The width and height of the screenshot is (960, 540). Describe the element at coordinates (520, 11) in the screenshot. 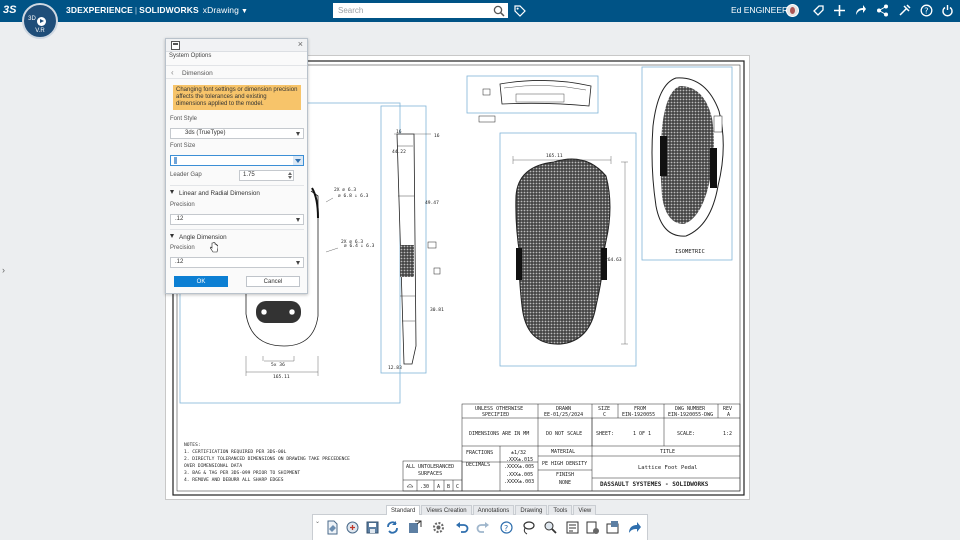

I see `tag-icon` at that location.